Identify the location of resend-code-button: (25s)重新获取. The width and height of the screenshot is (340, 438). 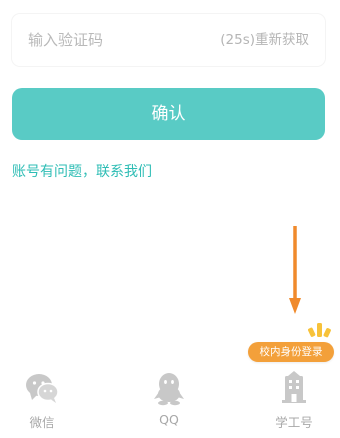
(264, 40).